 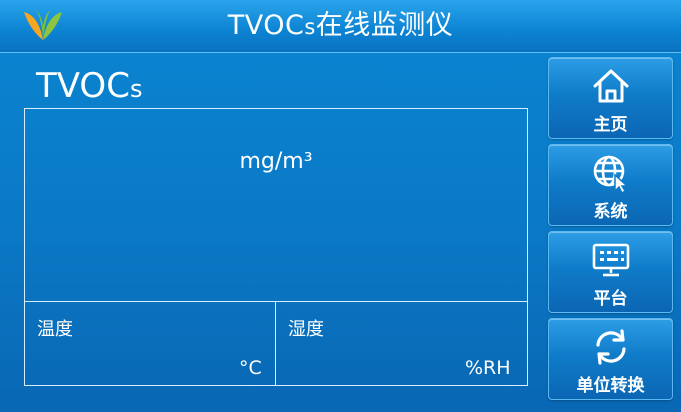 What do you see at coordinates (611, 174) in the screenshot?
I see `globe-cursor-icon` at bounding box center [611, 174].